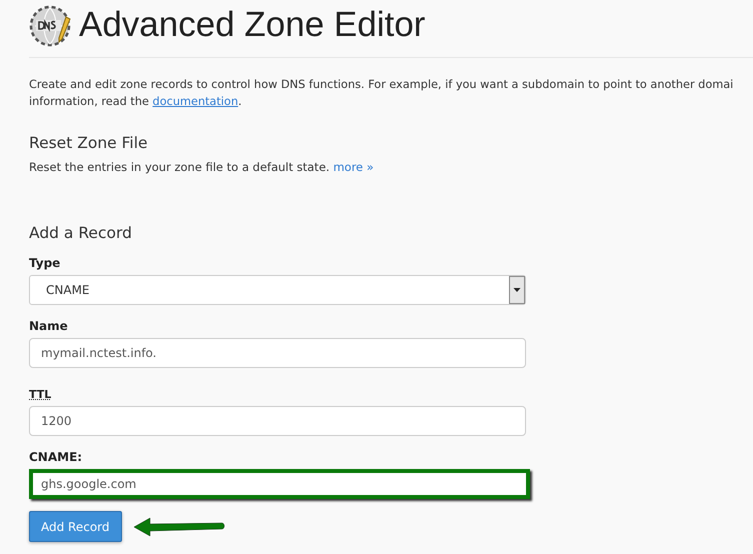 Image resolution: width=753 pixels, height=554 pixels. What do you see at coordinates (179, 167) in the screenshot?
I see `reset-description: Reset the entries in your zone file to a default state.` at bounding box center [179, 167].